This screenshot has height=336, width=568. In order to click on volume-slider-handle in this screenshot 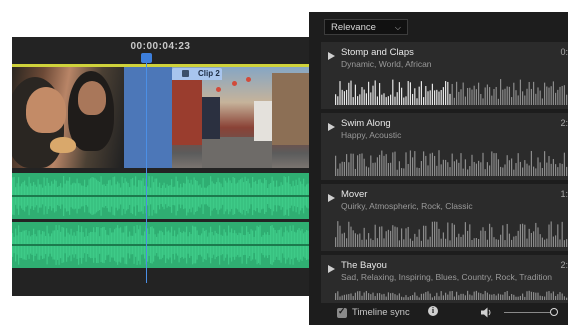, I will do `click(554, 312)`.